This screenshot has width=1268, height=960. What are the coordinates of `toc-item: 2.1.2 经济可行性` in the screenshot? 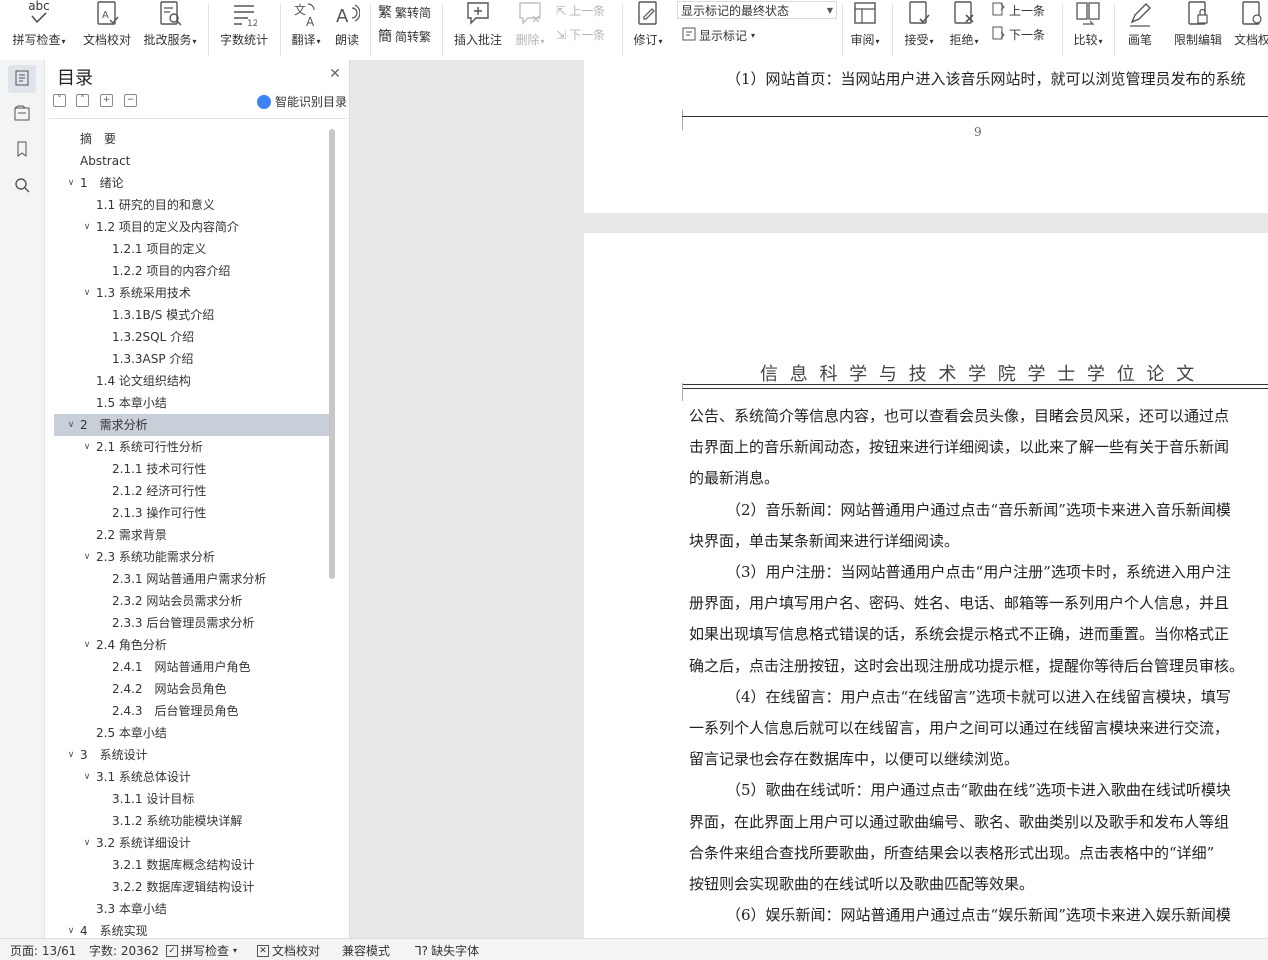 It's located at (191, 491).